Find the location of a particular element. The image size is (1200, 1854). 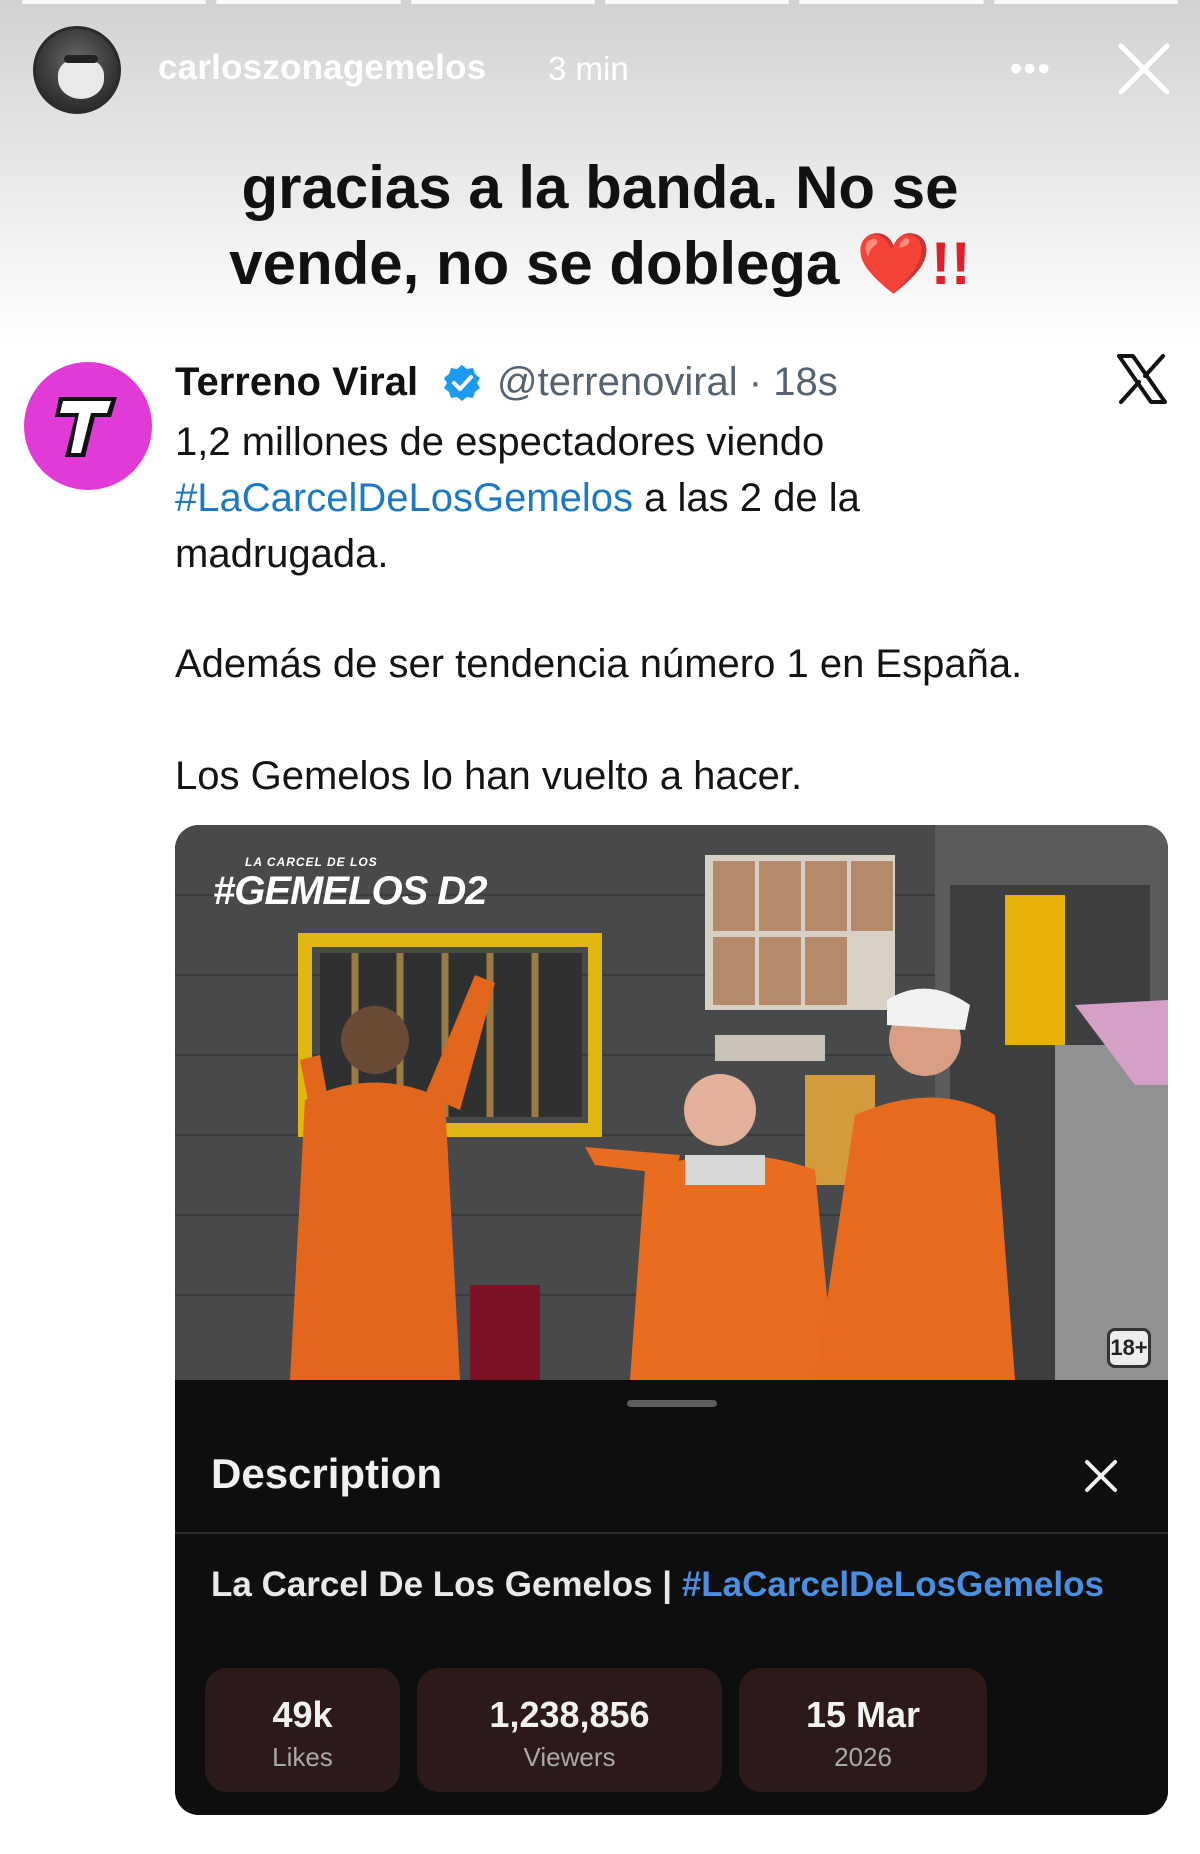

tweet-handle-time: @terrenoviral · 18s is located at coordinates (667, 382).